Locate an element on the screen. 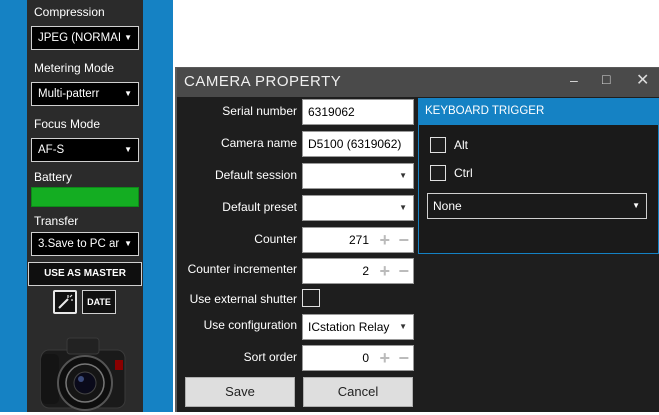 Image resolution: width=659 pixels, height=415 pixels. default-preset-label: Default preset is located at coordinates (259, 207).